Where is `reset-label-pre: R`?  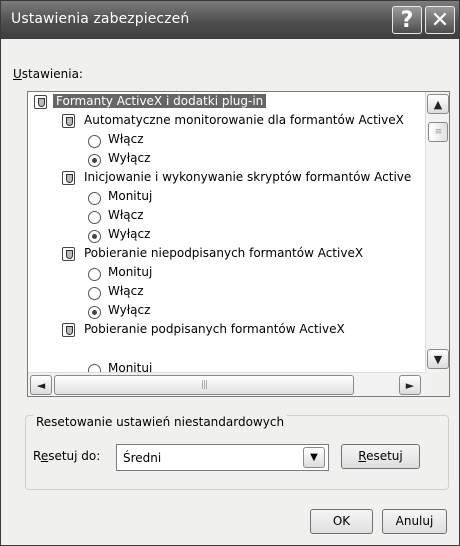 reset-label-pre: R is located at coordinates (37, 456).